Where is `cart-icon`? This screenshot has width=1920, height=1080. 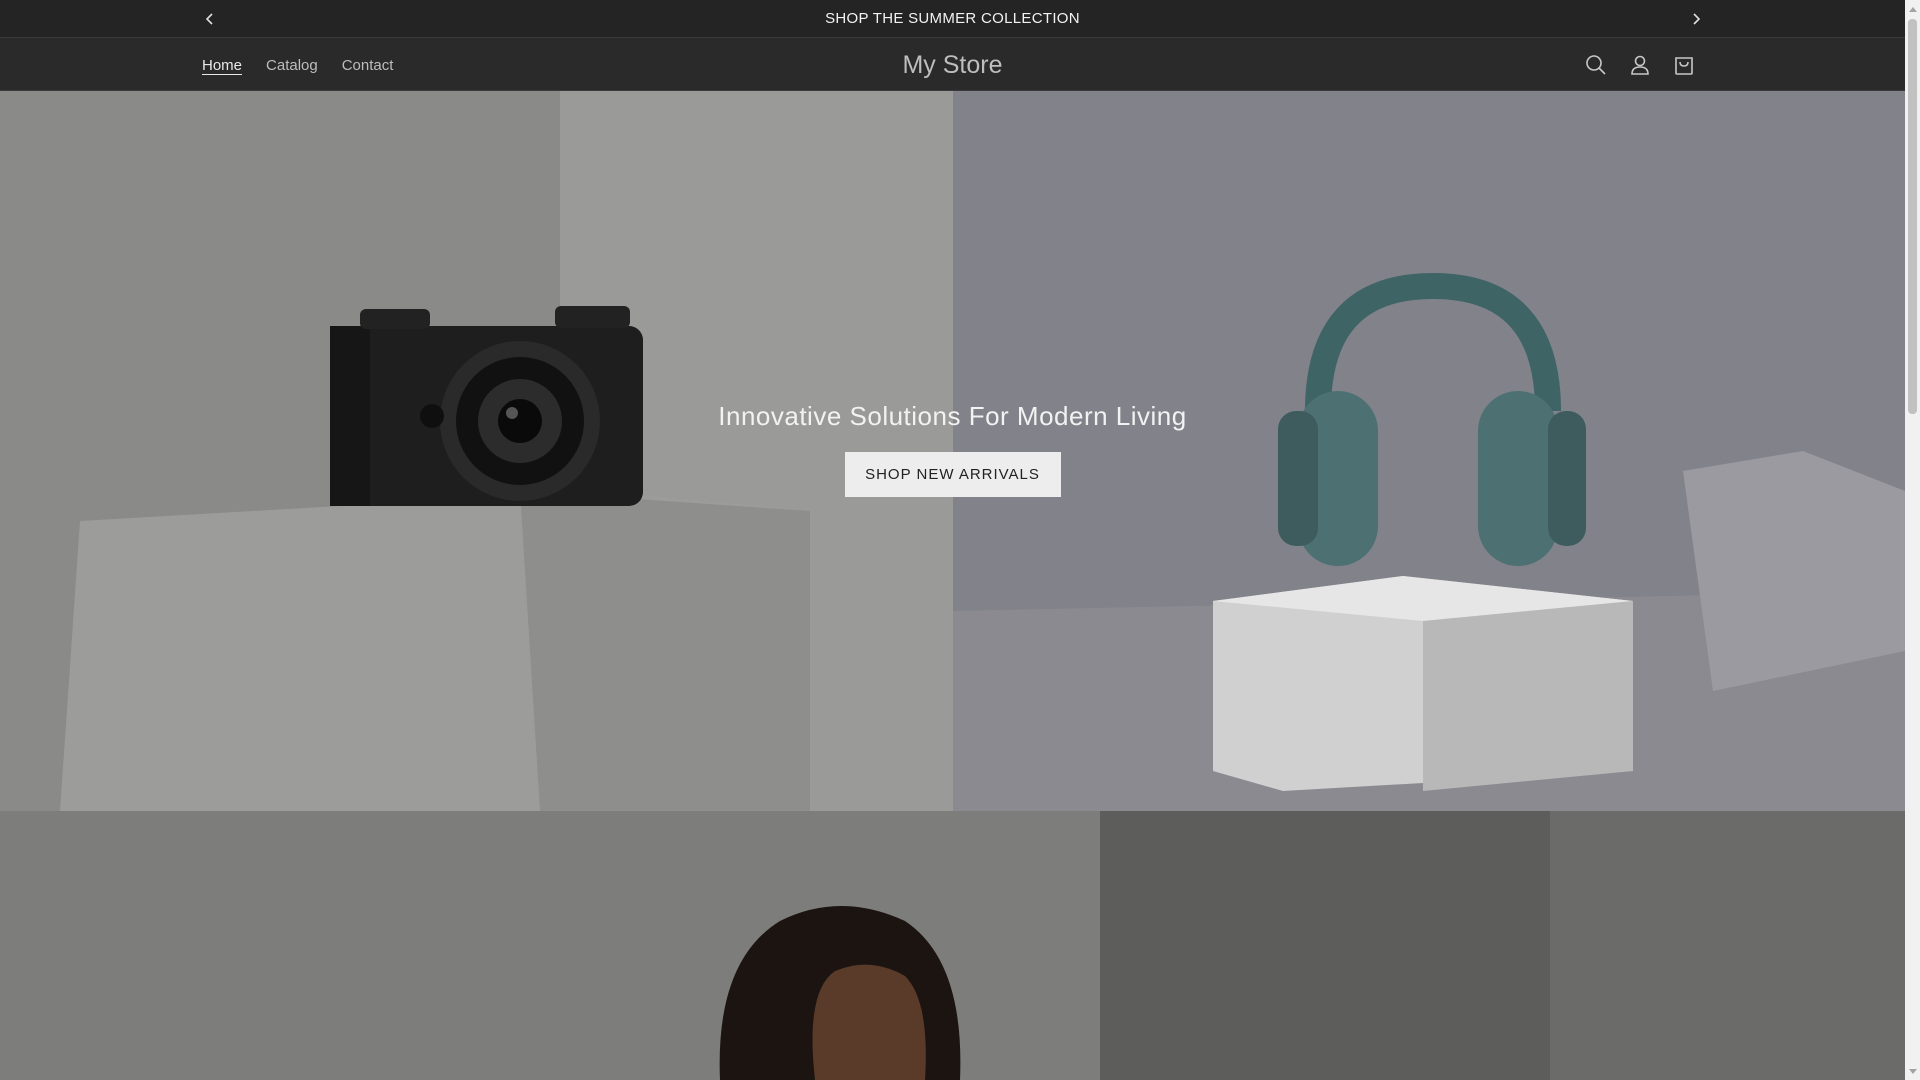 cart-icon is located at coordinates (1684, 66).